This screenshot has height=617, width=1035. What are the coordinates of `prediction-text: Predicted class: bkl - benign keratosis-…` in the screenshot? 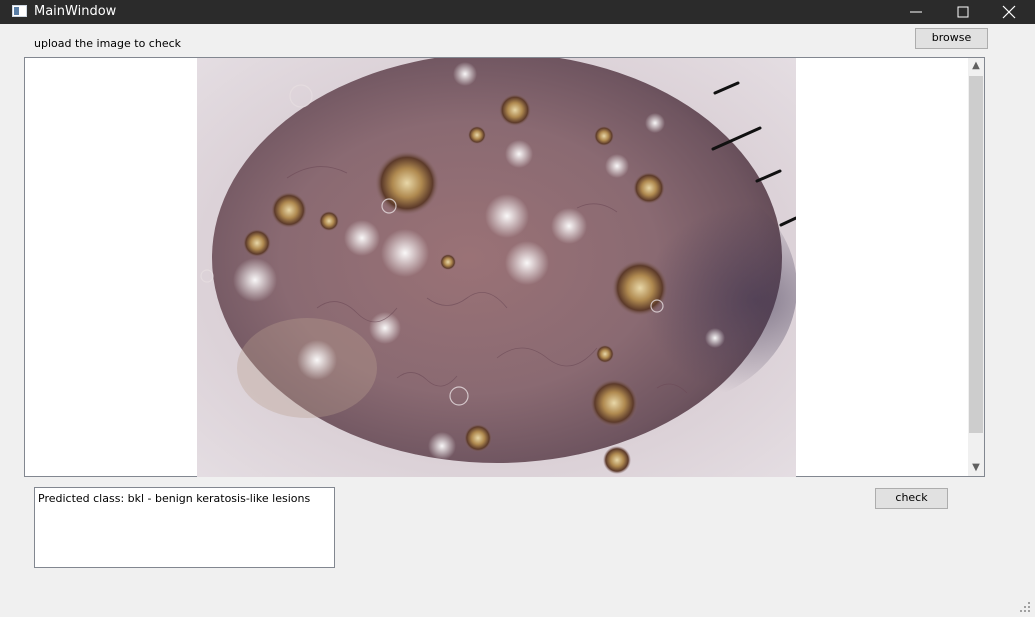 It's located at (174, 498).